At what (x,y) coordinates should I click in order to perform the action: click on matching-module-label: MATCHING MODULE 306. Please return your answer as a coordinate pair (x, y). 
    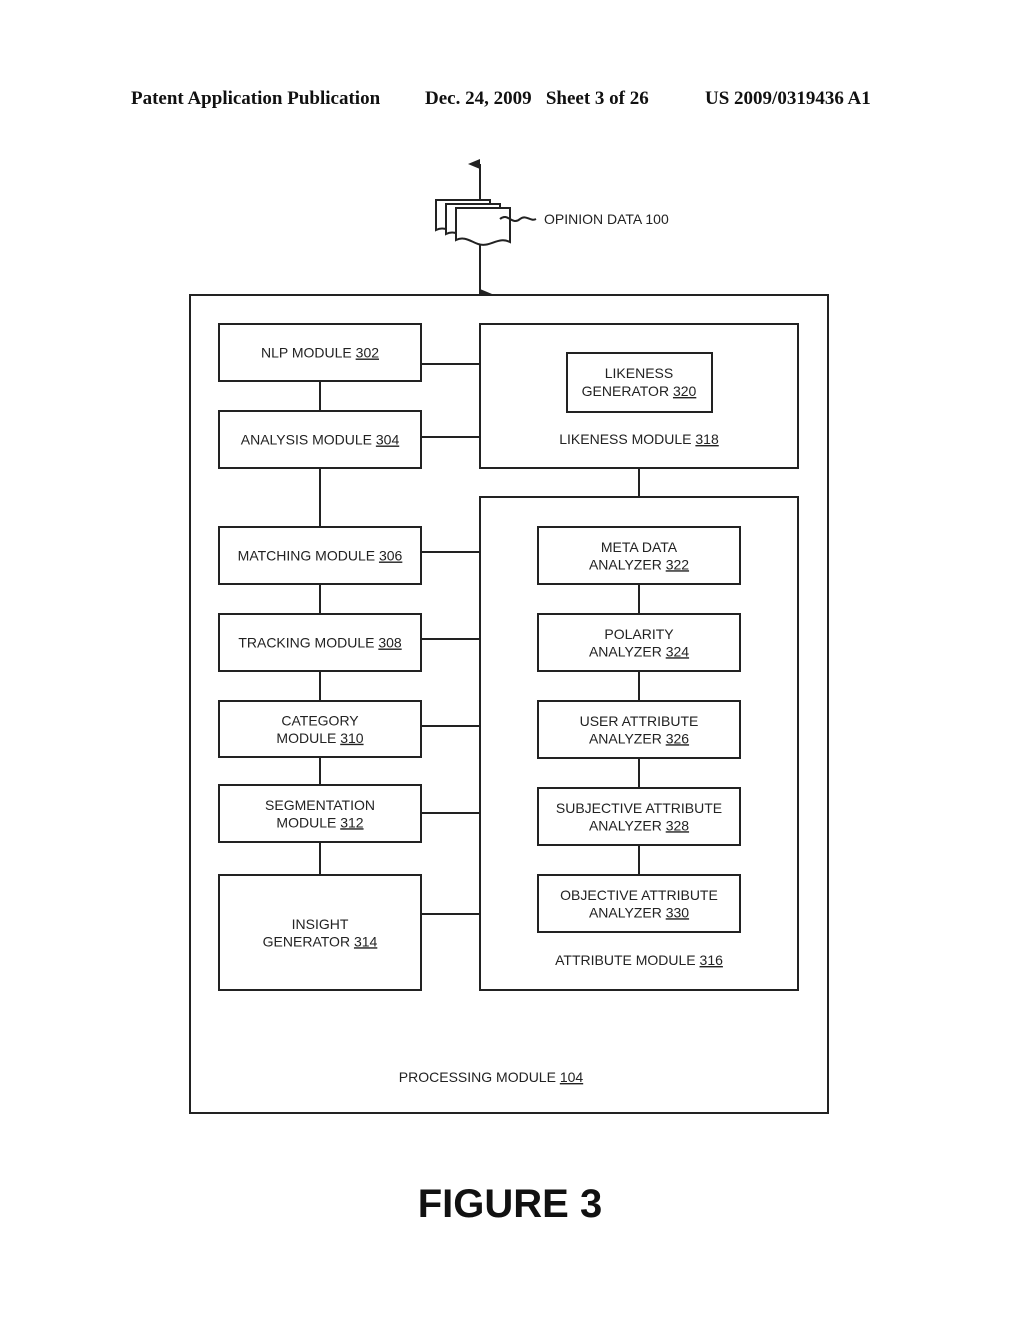
    Looking at the image, I should click on (320, 556).